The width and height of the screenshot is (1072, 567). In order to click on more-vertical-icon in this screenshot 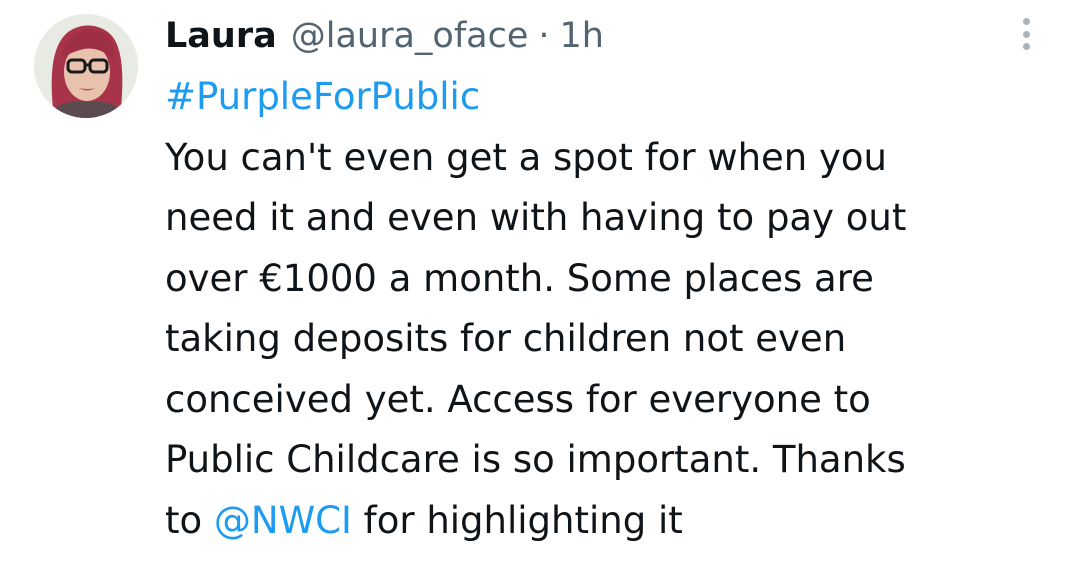, I will do `click(1026, 34)`.